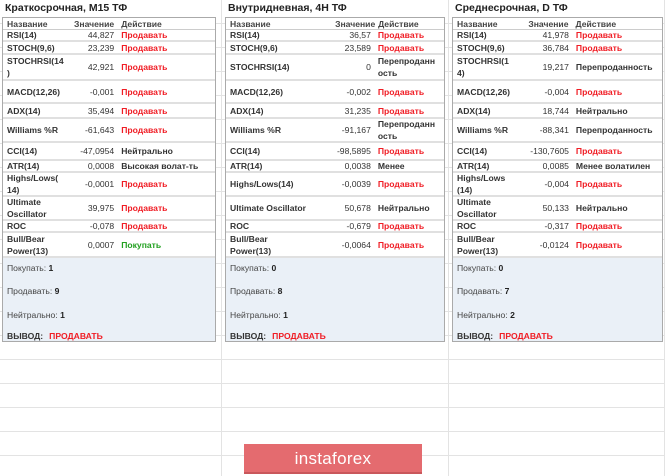 The image size is (665, 476). I want to click on indicator-value: -88,341, so click(554, 130).